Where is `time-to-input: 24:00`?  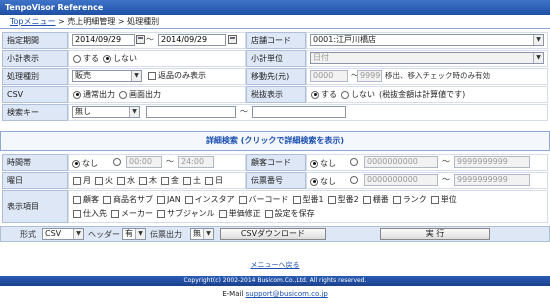
time-to-input: 24:00 is located at coordinates (196, 162).